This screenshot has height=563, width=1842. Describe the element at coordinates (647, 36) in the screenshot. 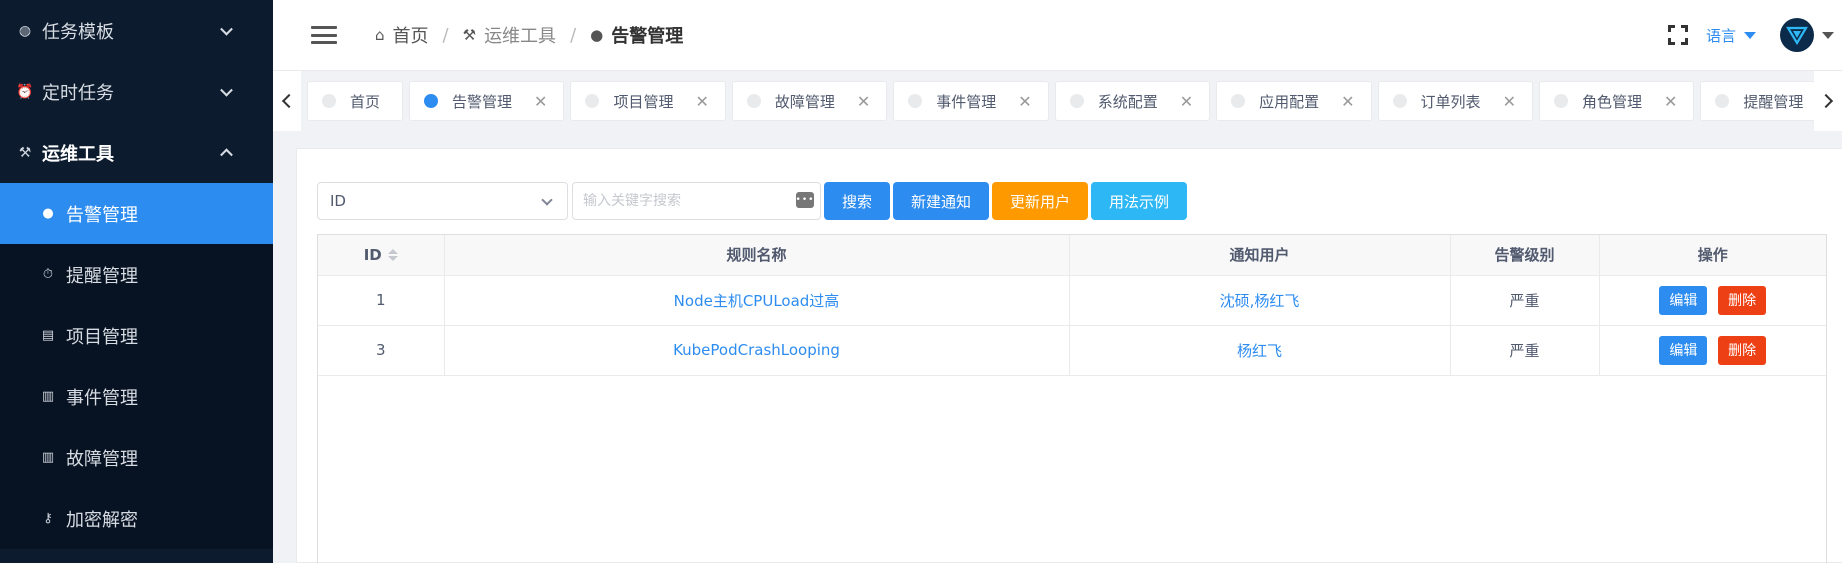

I see `breadcrumb-label: 告警管理` at that location.